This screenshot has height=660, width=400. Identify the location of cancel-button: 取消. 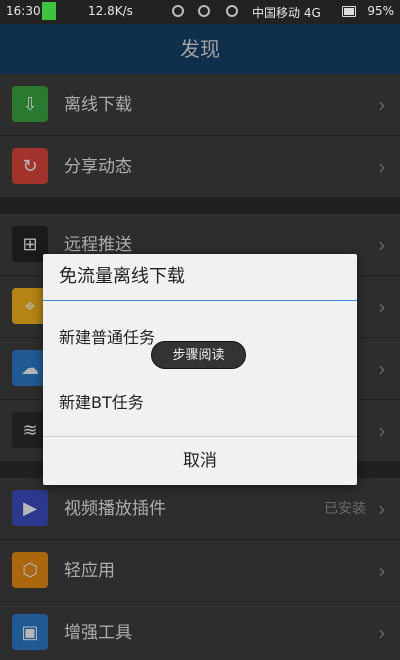
(200, 461).